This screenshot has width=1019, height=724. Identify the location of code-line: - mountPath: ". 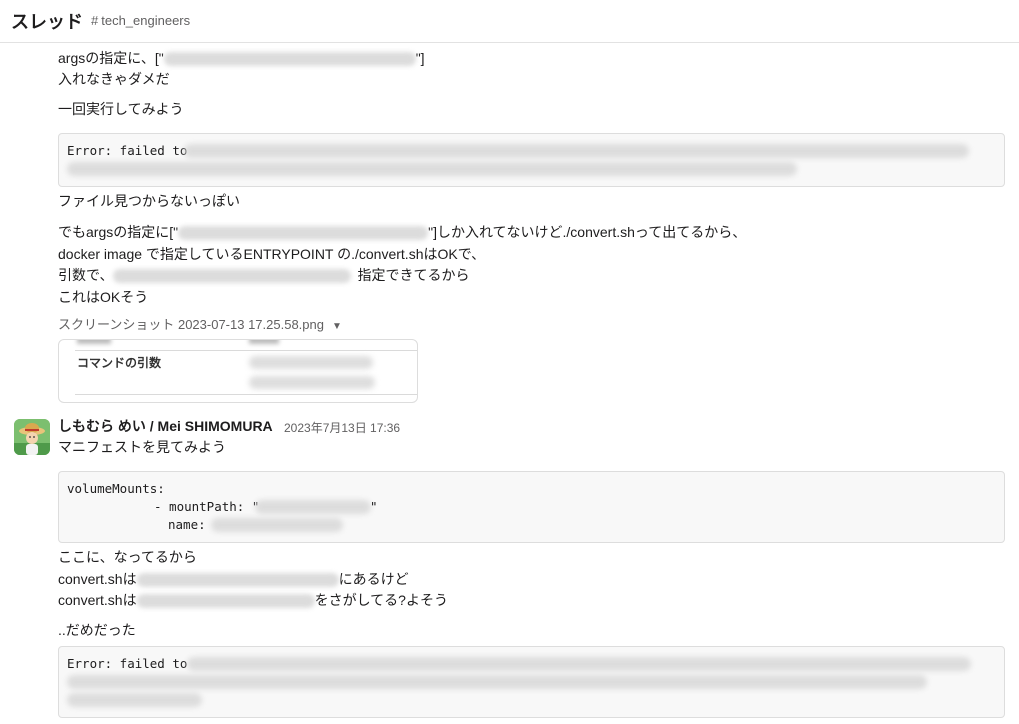
(207, 506).